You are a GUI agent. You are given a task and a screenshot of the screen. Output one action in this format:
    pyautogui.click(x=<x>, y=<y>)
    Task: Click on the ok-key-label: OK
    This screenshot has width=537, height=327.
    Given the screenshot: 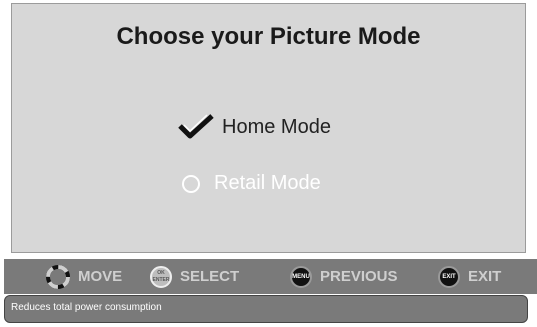 What is the action you would take?
    pyautogui.click(x=161, y=272)
    